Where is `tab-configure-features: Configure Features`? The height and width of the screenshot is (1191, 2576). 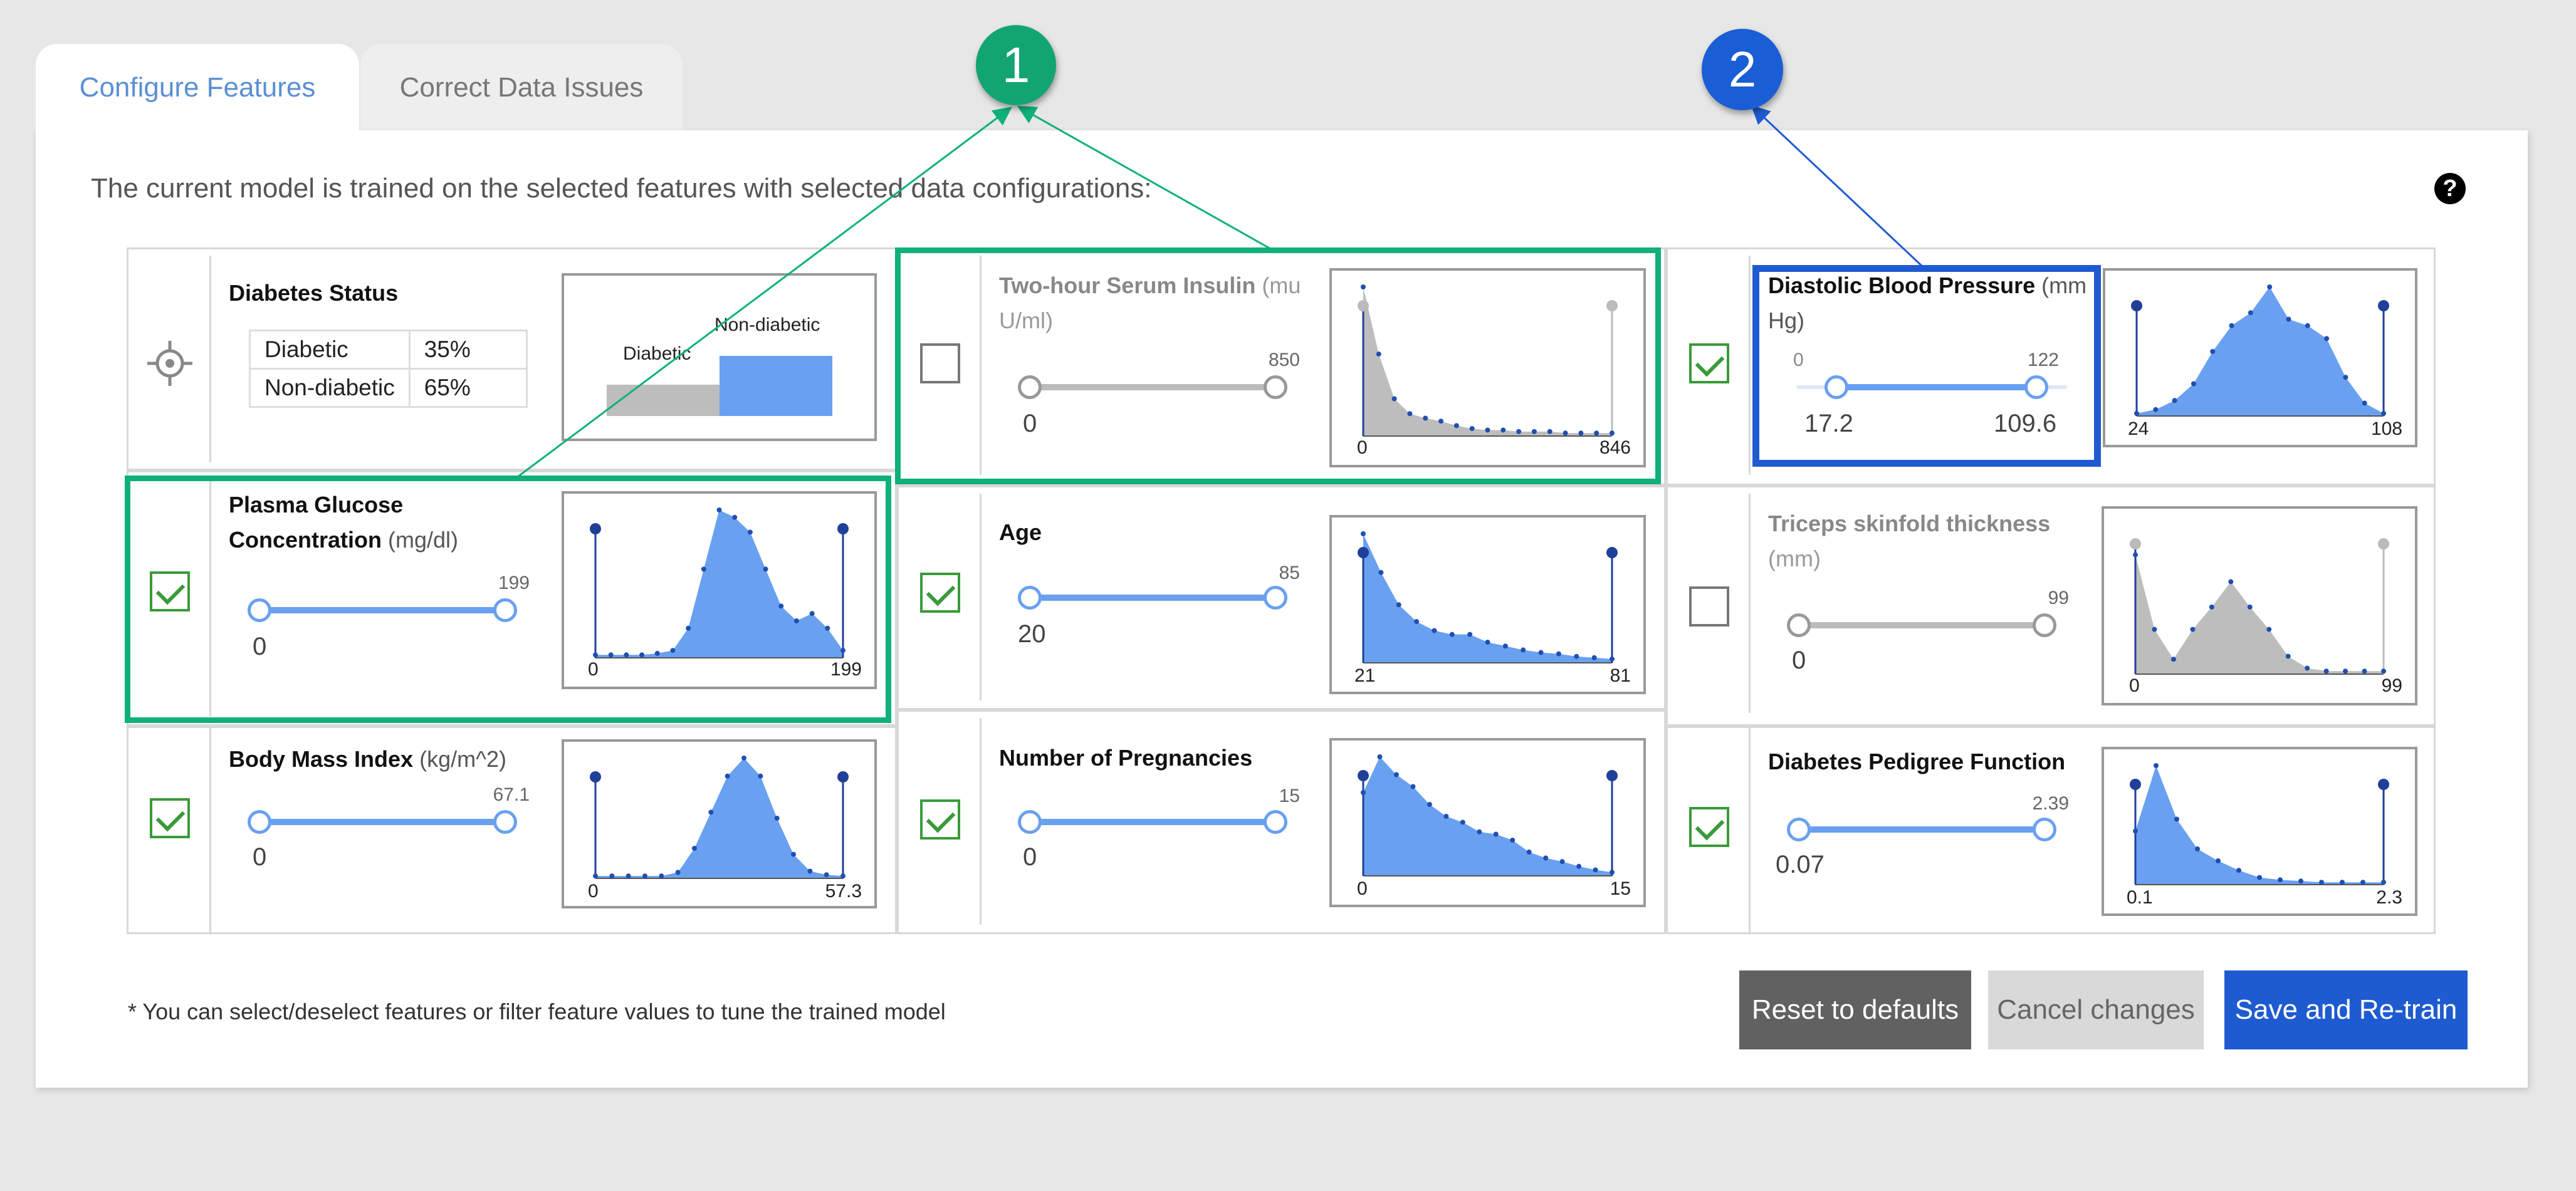 tab-configure-features: Configure Features is located at coordinates (197, 88).